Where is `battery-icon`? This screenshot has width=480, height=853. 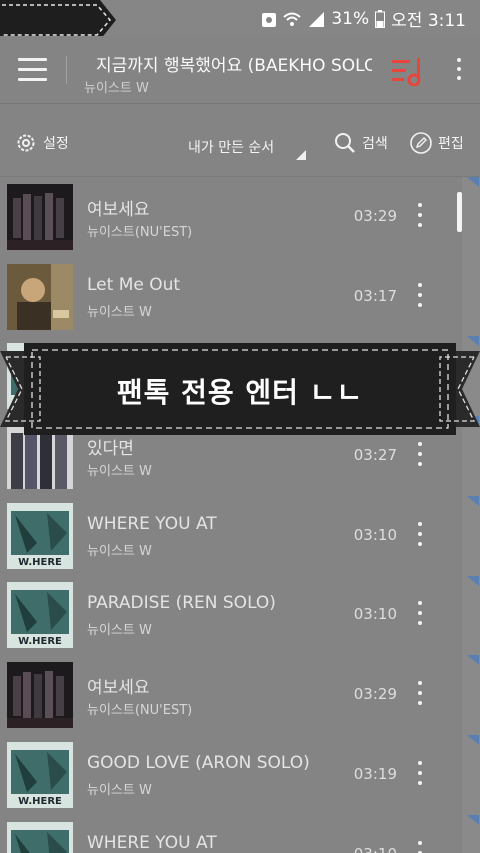
battery-icon is located at coordinates (380, 18).